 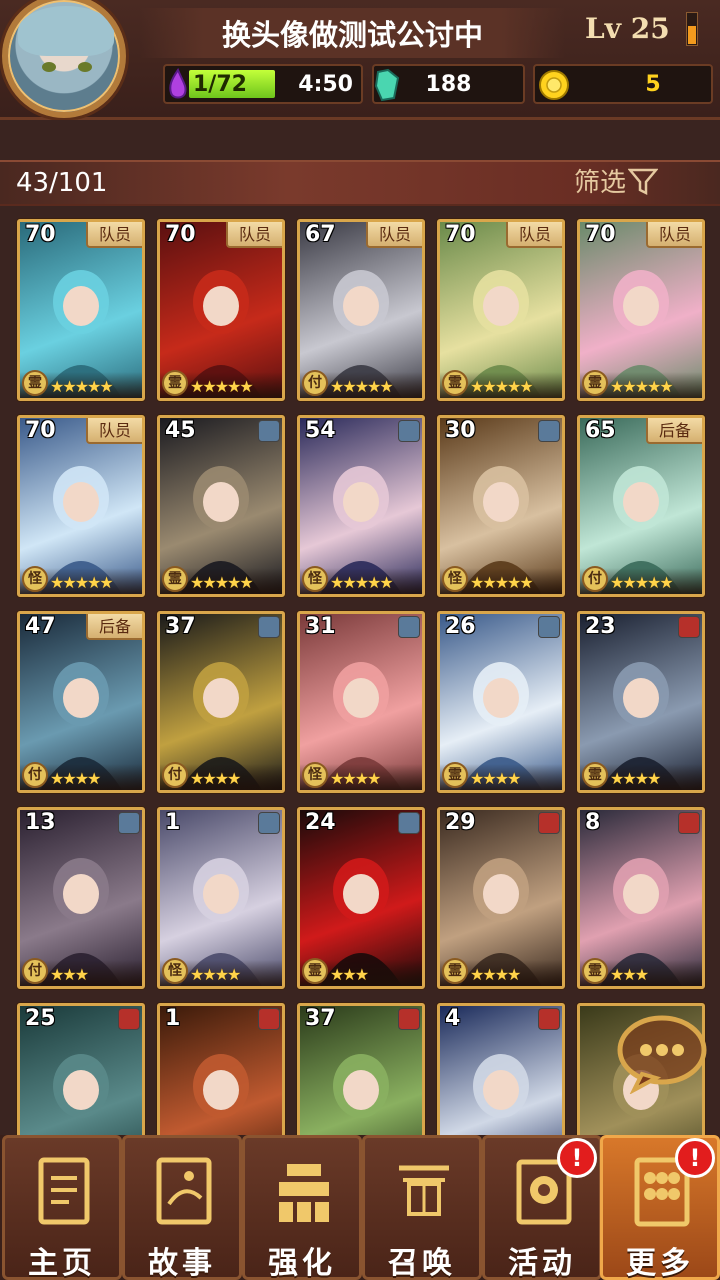 I want to click on avatar-hair, so click(x=66, y=31).